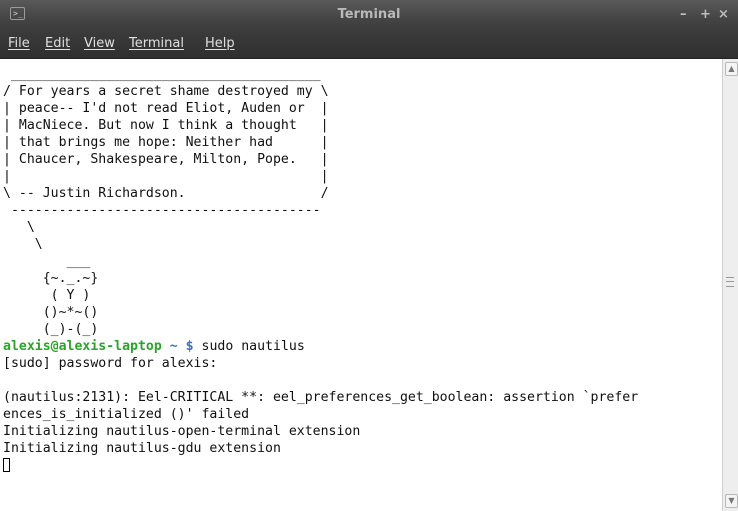 The width and height of the screenshot is (738, 511). What do you see at coordinates (723, 14) in the screenshot?
I see `close-button: ×` at bounding box center [723, 14].